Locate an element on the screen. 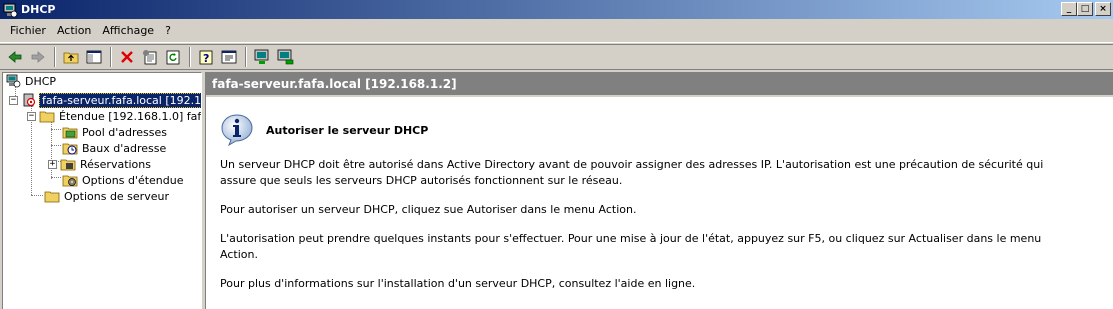  back-button is located at coordinates (15, 57).